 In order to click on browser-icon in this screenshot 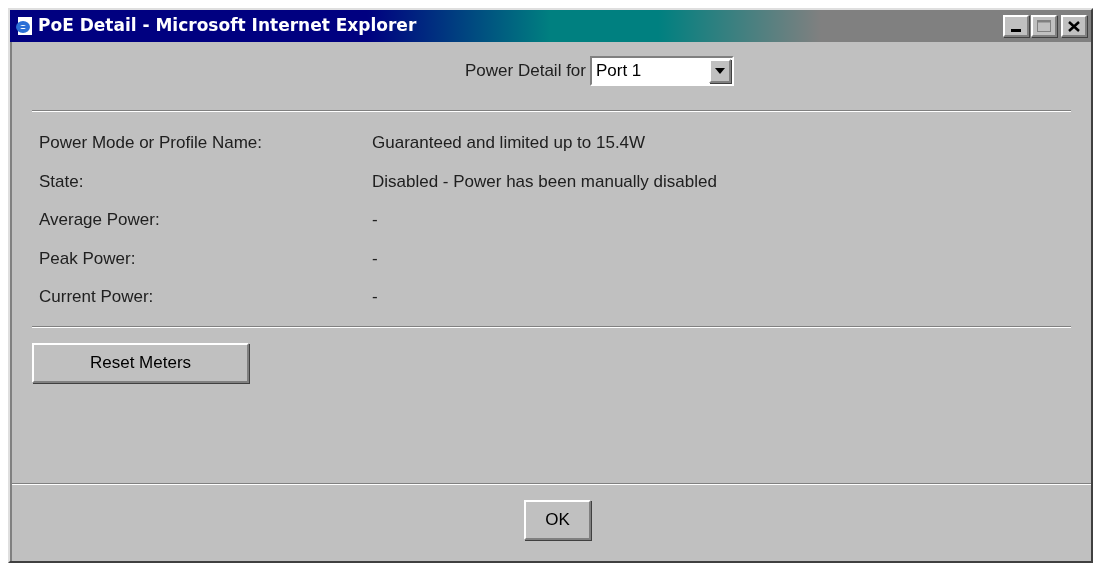, I will do `click(24, 26)`.